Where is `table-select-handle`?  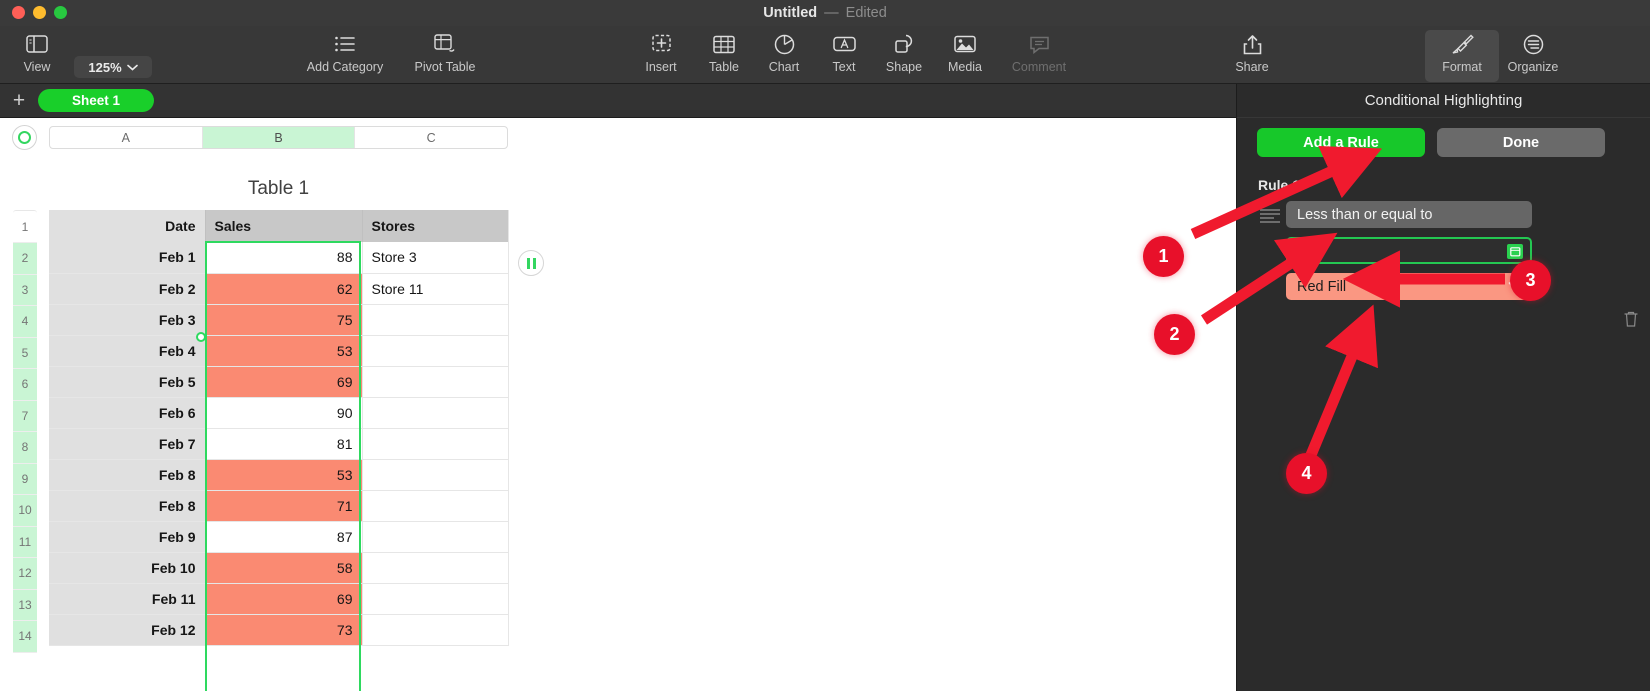 table-select-handle is located at coordinates (24, 137).